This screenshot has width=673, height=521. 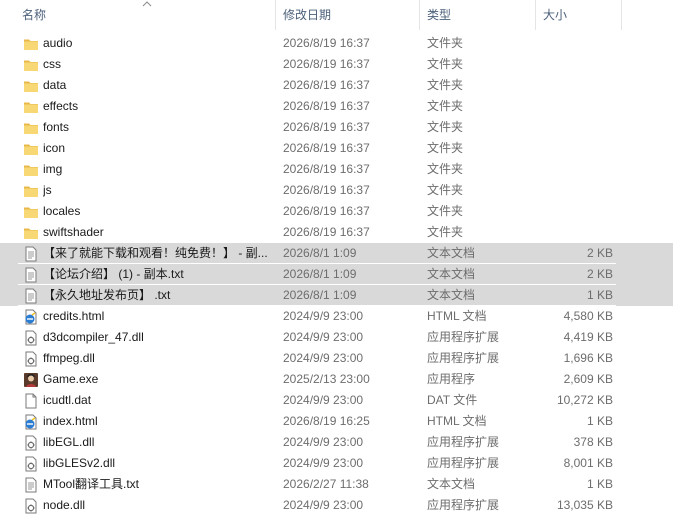 I want to click on file-size: 378 KB, so click(x=593, y=442).